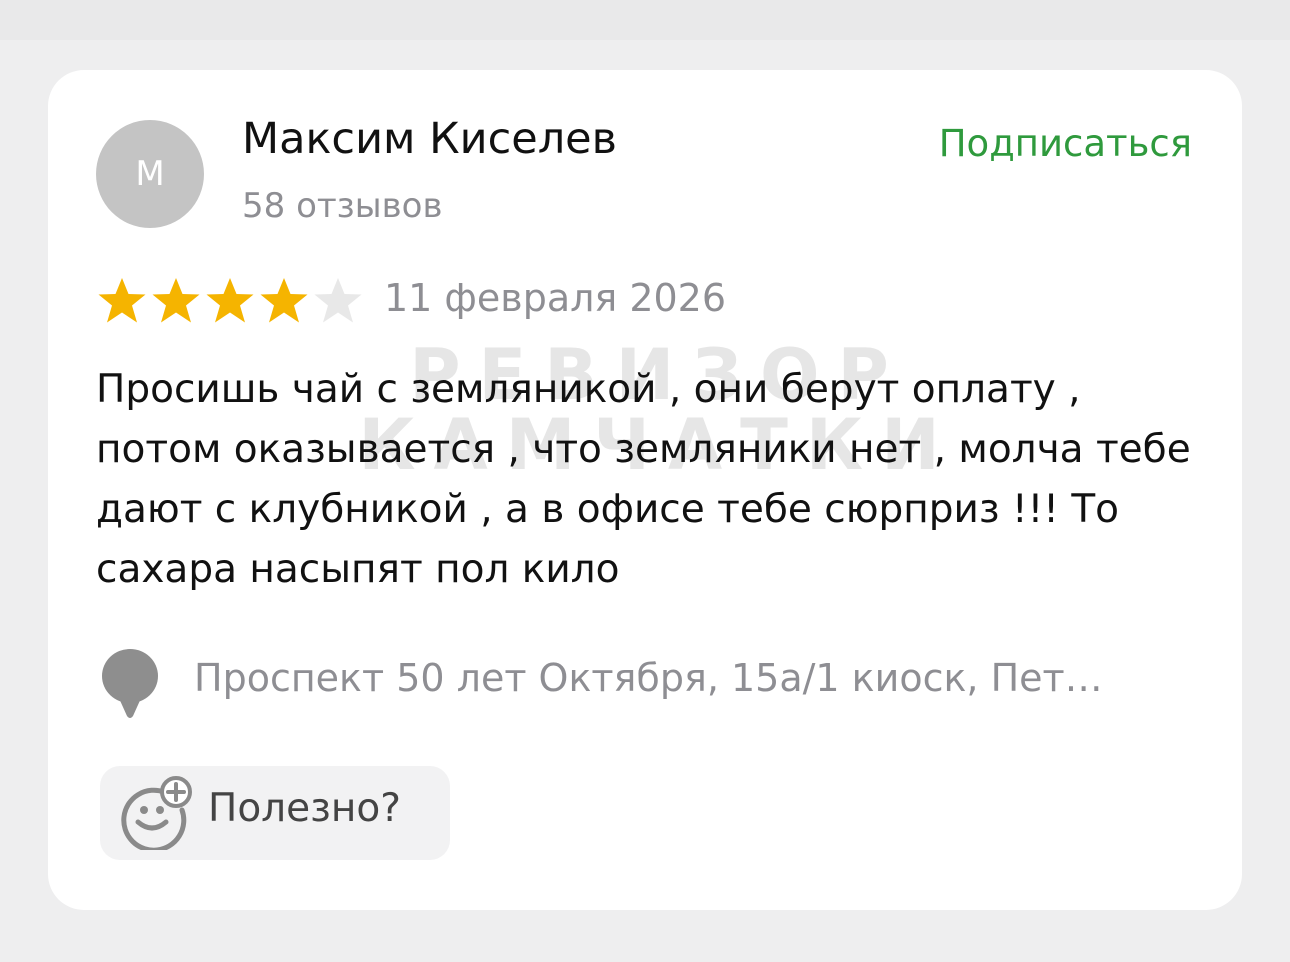 This screenshot has width=1290, height=962. I want to click on smiley-plus-icon, so click(157, 814).